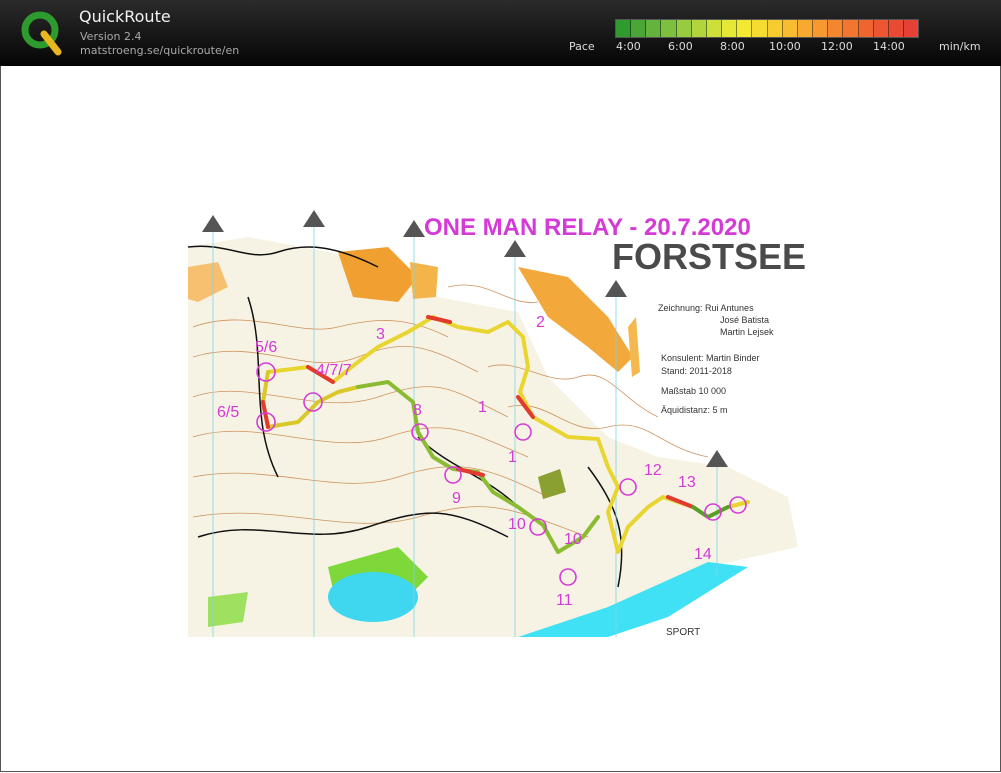  Describe the element at coordinates (694, 410) in the screenshot. I see `credit-contour: Äquidistanz: 5 m` at that location.